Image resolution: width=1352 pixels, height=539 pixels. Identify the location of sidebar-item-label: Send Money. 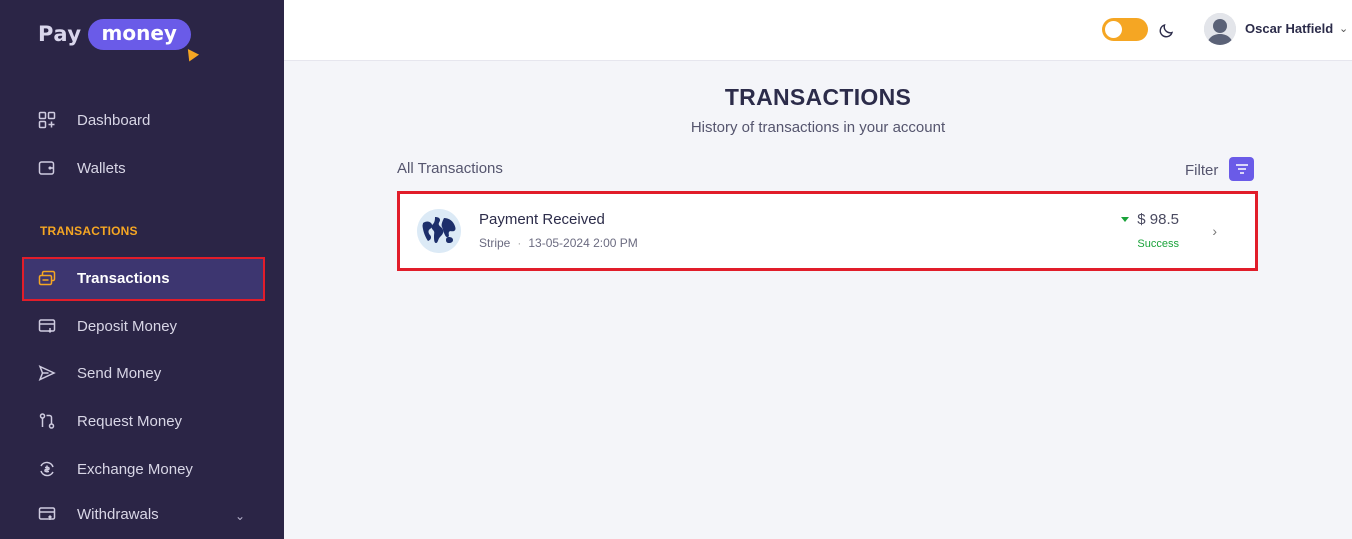
(119, 373).